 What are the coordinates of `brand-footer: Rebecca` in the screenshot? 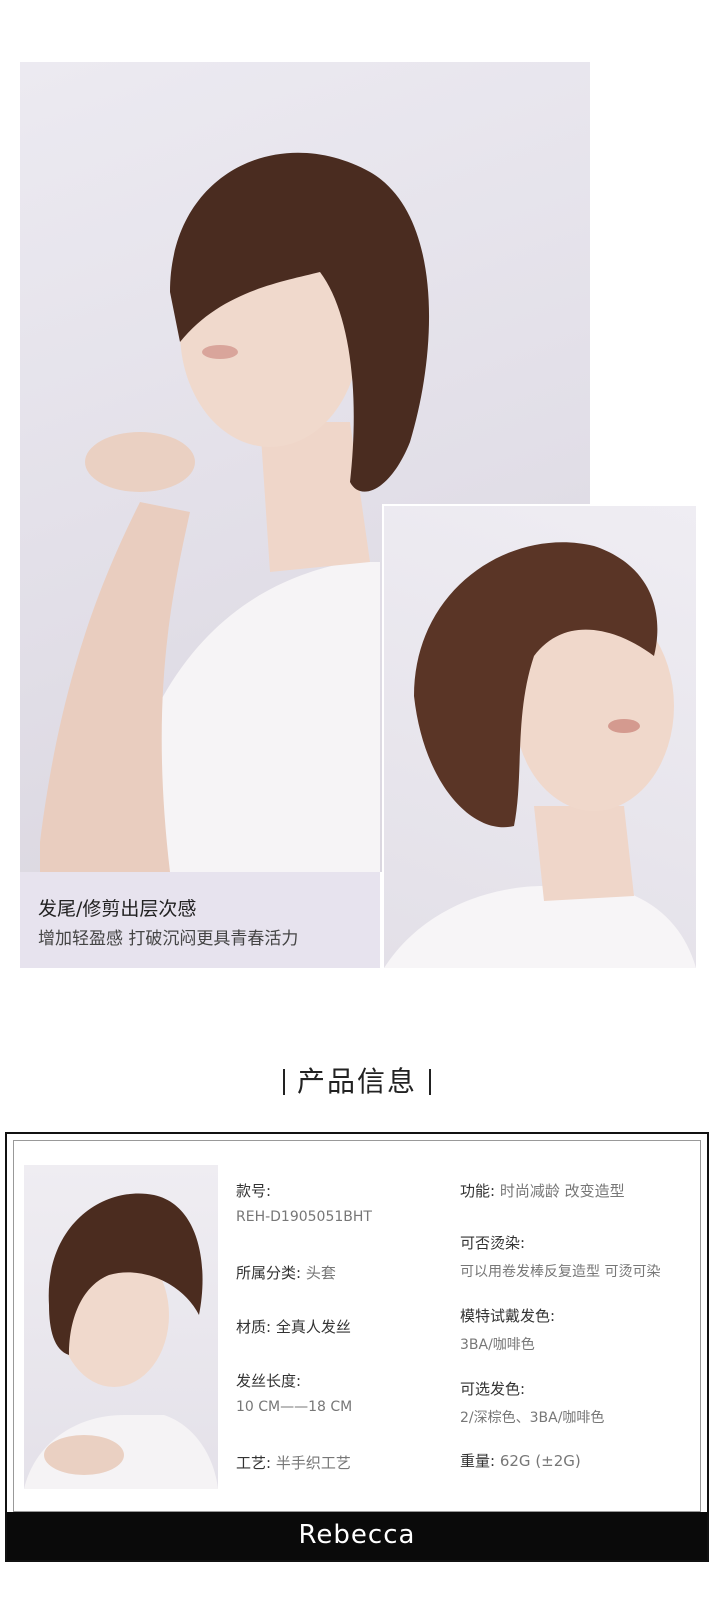 It's located at (357, 1536).